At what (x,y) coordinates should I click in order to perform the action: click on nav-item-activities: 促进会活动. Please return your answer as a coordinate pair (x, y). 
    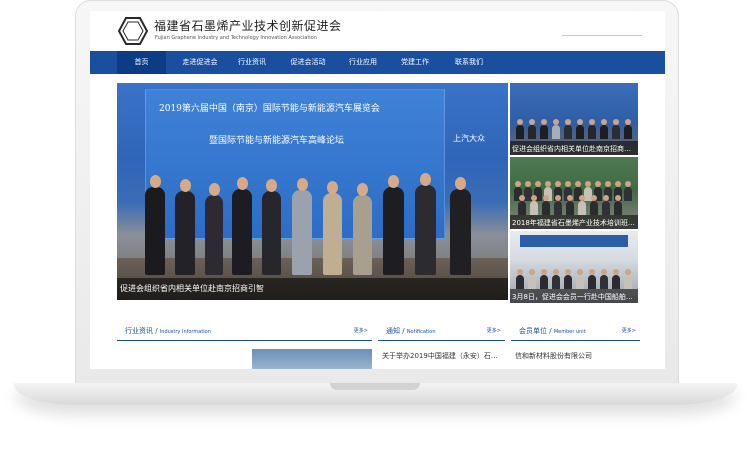
    Looking at the image, I should click on (308, 62).